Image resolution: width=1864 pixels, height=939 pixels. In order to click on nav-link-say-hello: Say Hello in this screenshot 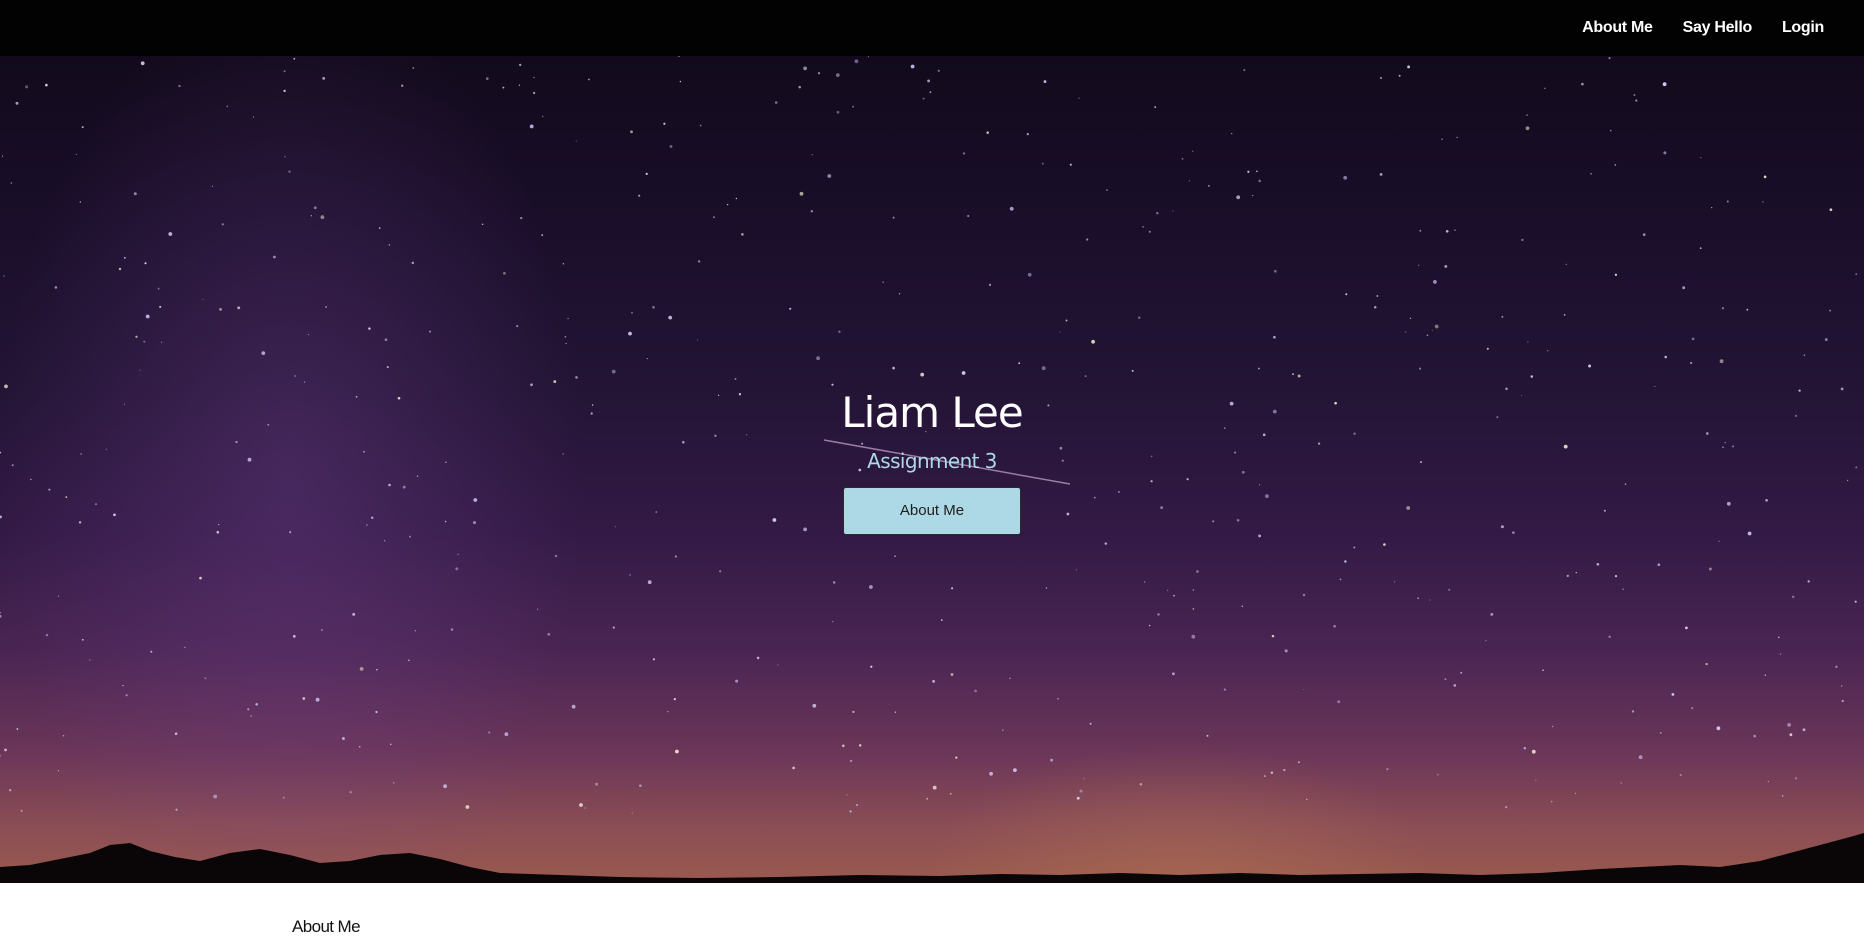, I will do `click(1718, 28)`.